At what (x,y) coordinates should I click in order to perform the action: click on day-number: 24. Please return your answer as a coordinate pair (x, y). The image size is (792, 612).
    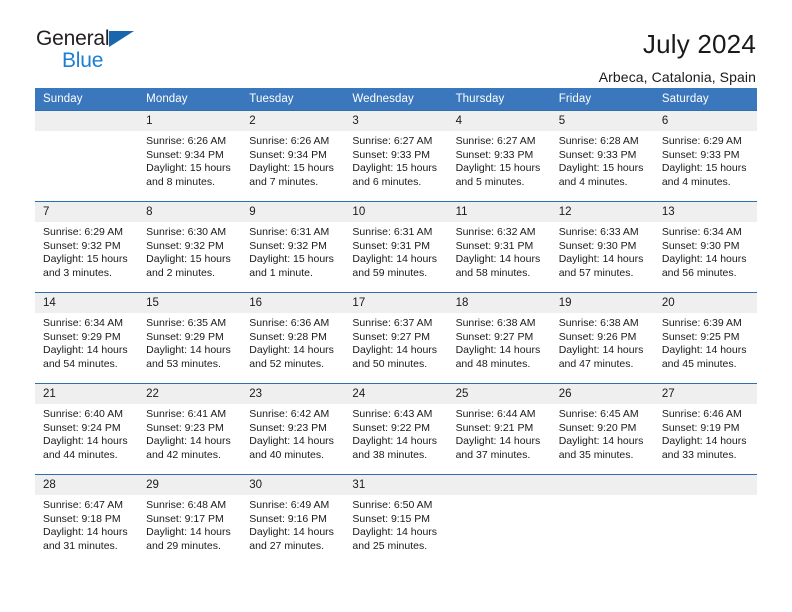
    Looking at the image, I should click on (395, 394).